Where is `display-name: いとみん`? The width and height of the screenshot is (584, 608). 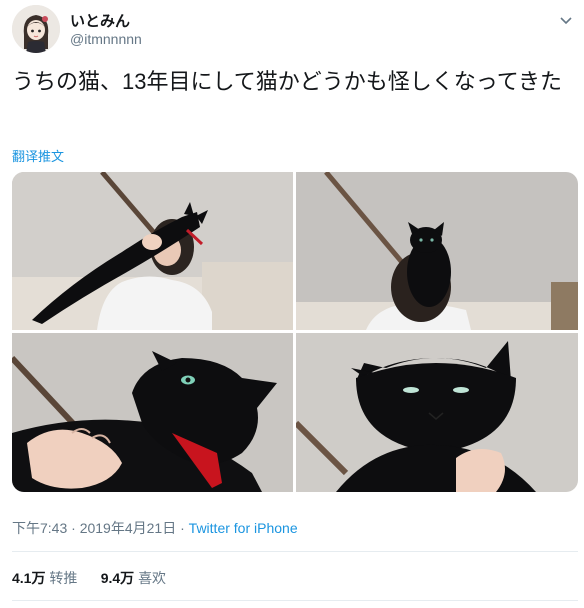 display-name: いとみん is located at coordinates (100, 20).